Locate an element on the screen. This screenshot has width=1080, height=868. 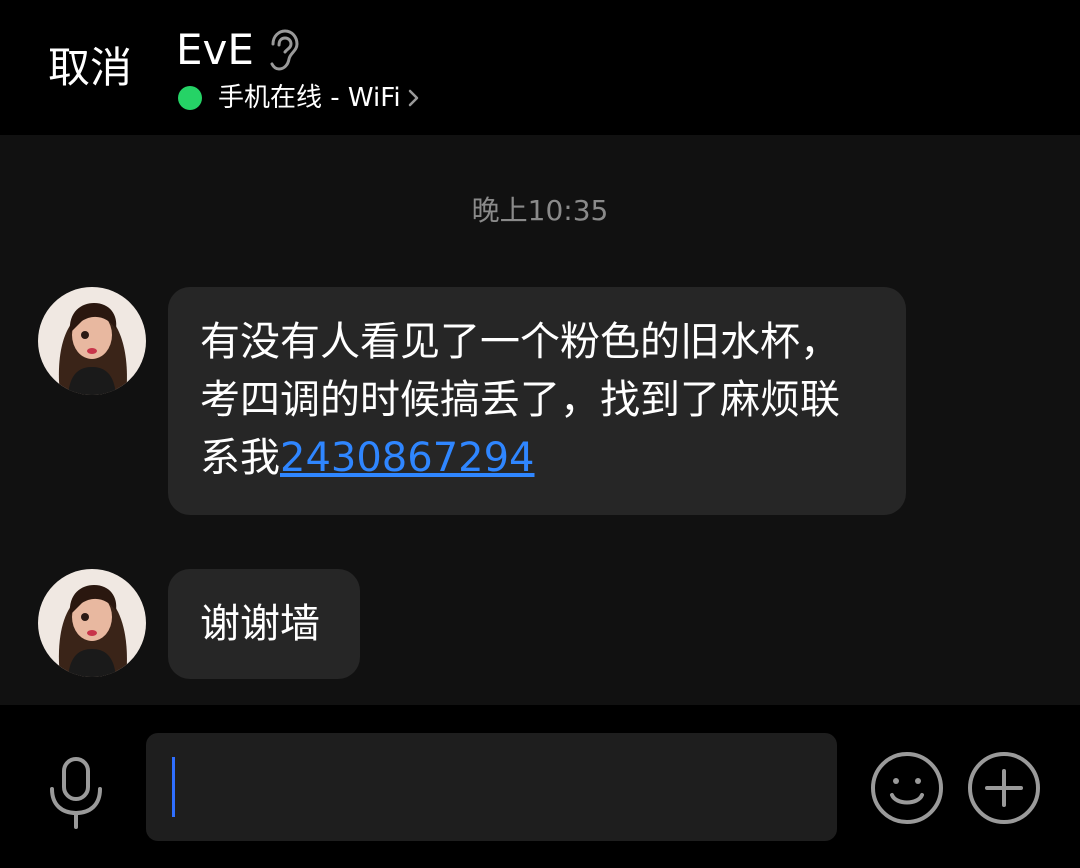
message-link: 2430867294 is located at coordinates (407, 458).